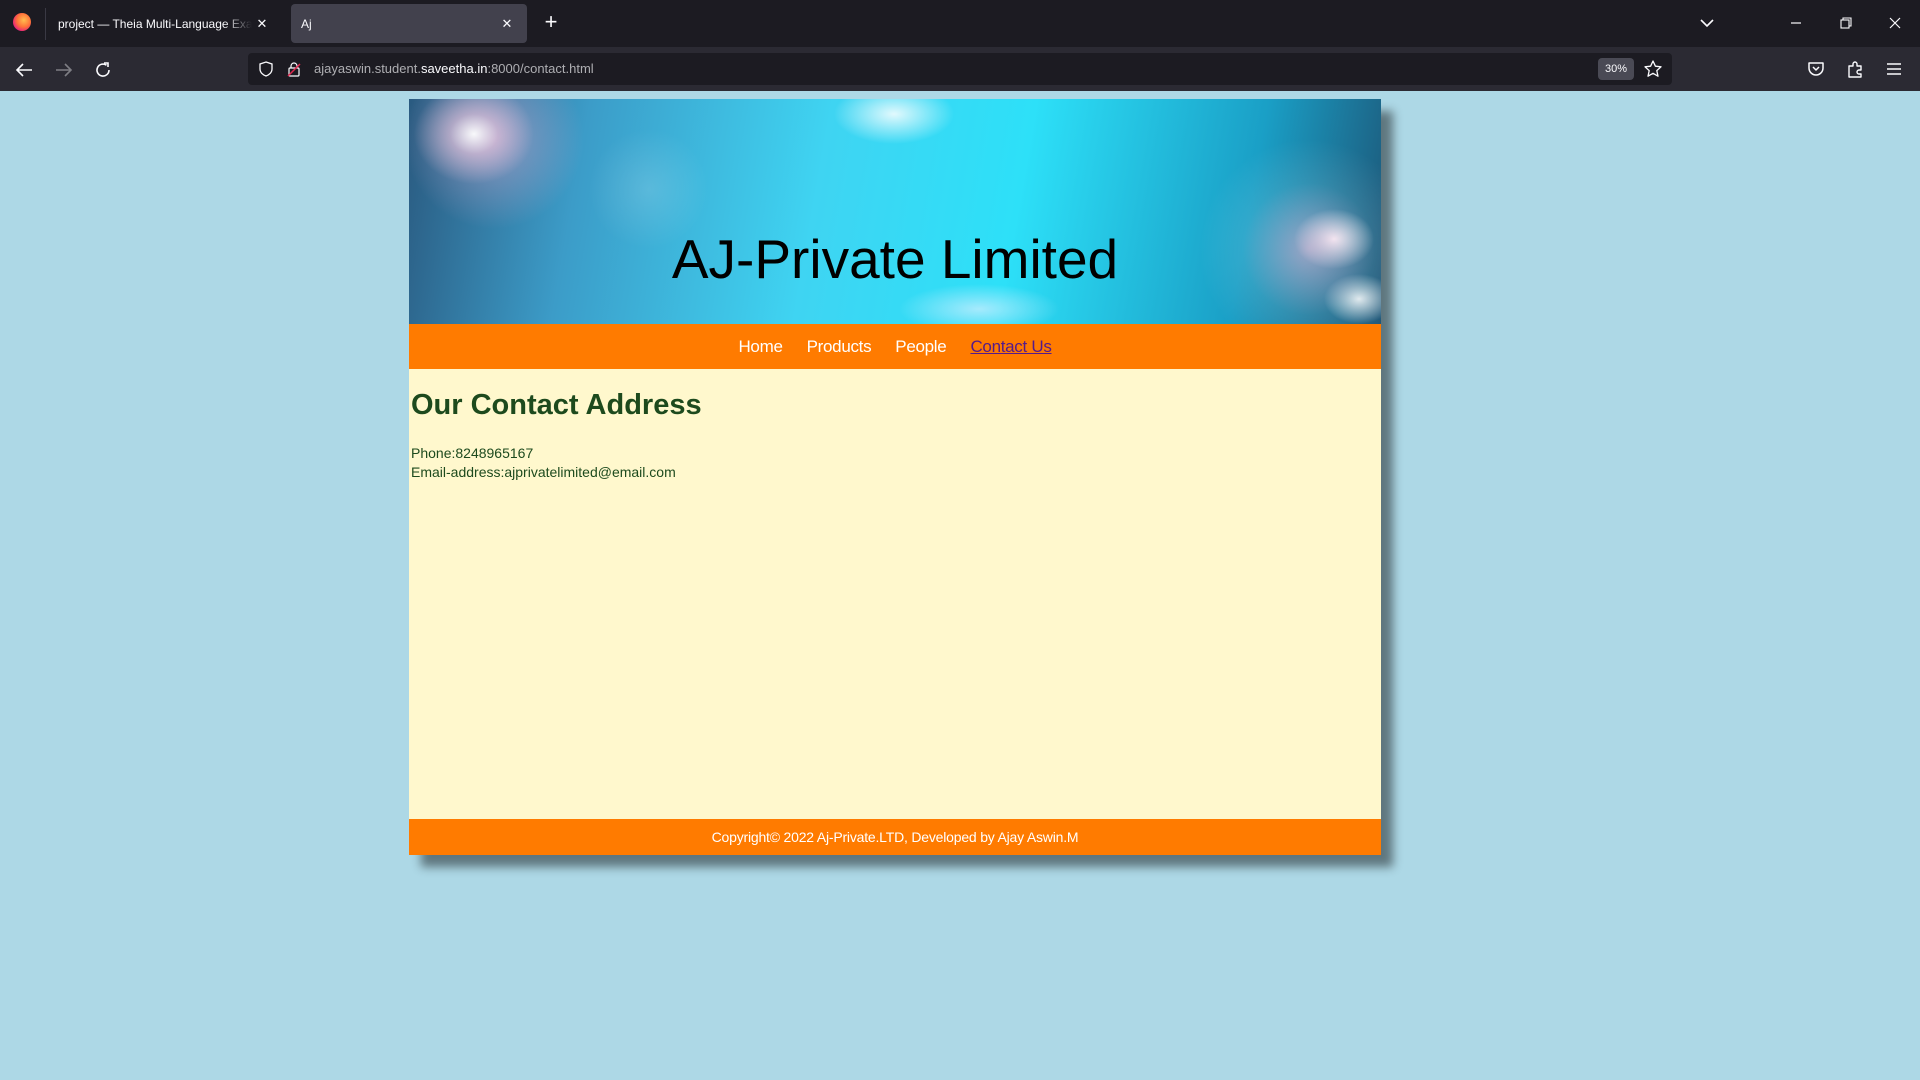  Describe the element at coordinates (1895, 23) in the screenshot. I see `close-window-icon` at that location.